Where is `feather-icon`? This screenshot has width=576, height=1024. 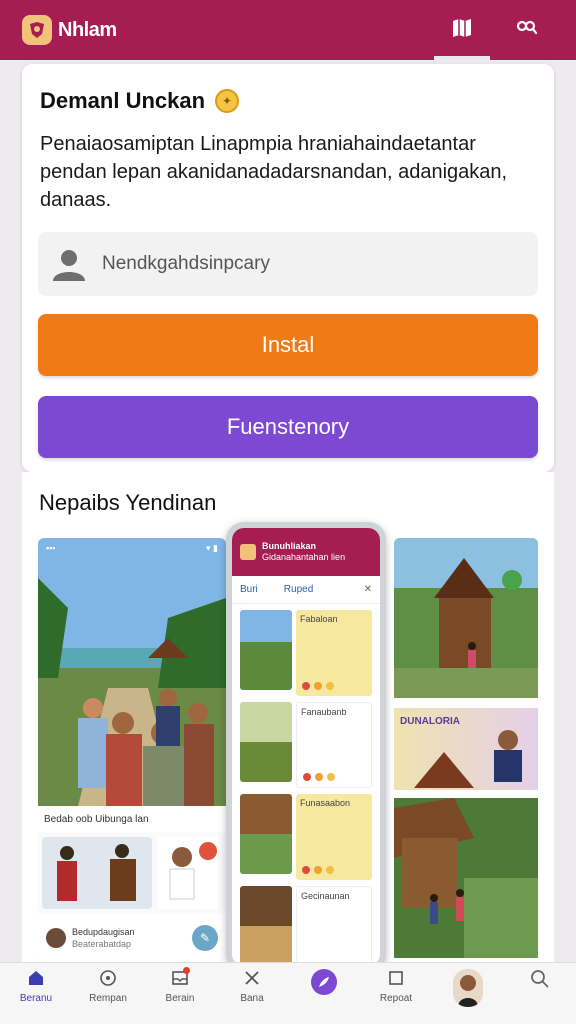
feather-icon is located at coordinates (324, 982).